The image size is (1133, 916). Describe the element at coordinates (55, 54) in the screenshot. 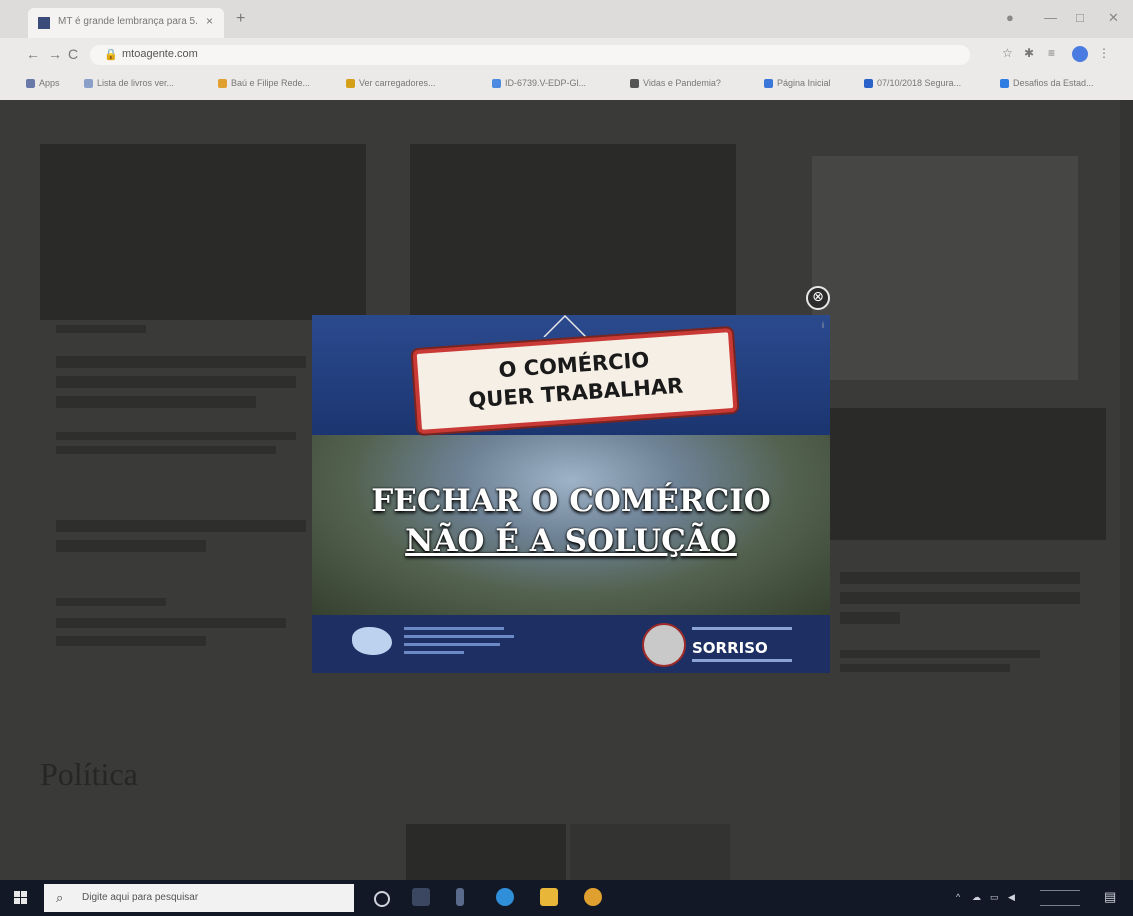

I see `forward-button: →` at that location.